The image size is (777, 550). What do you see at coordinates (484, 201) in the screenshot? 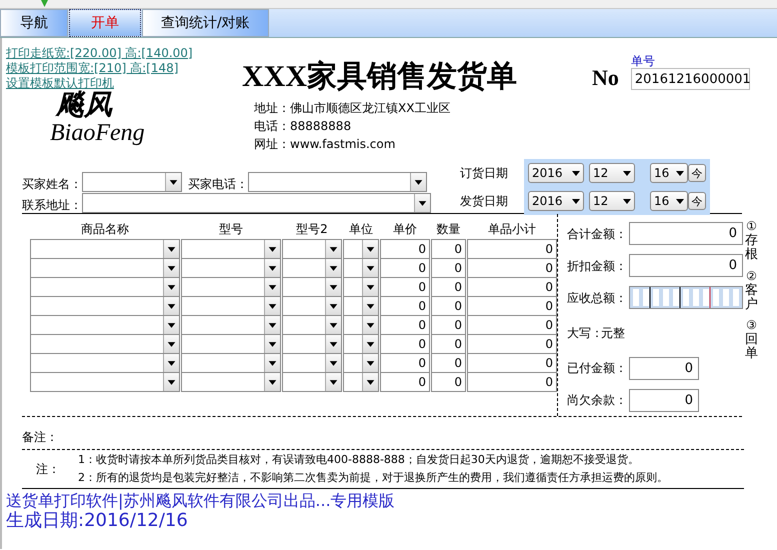
I see `date-label: 发货日期` at bounding box center [484, 201].